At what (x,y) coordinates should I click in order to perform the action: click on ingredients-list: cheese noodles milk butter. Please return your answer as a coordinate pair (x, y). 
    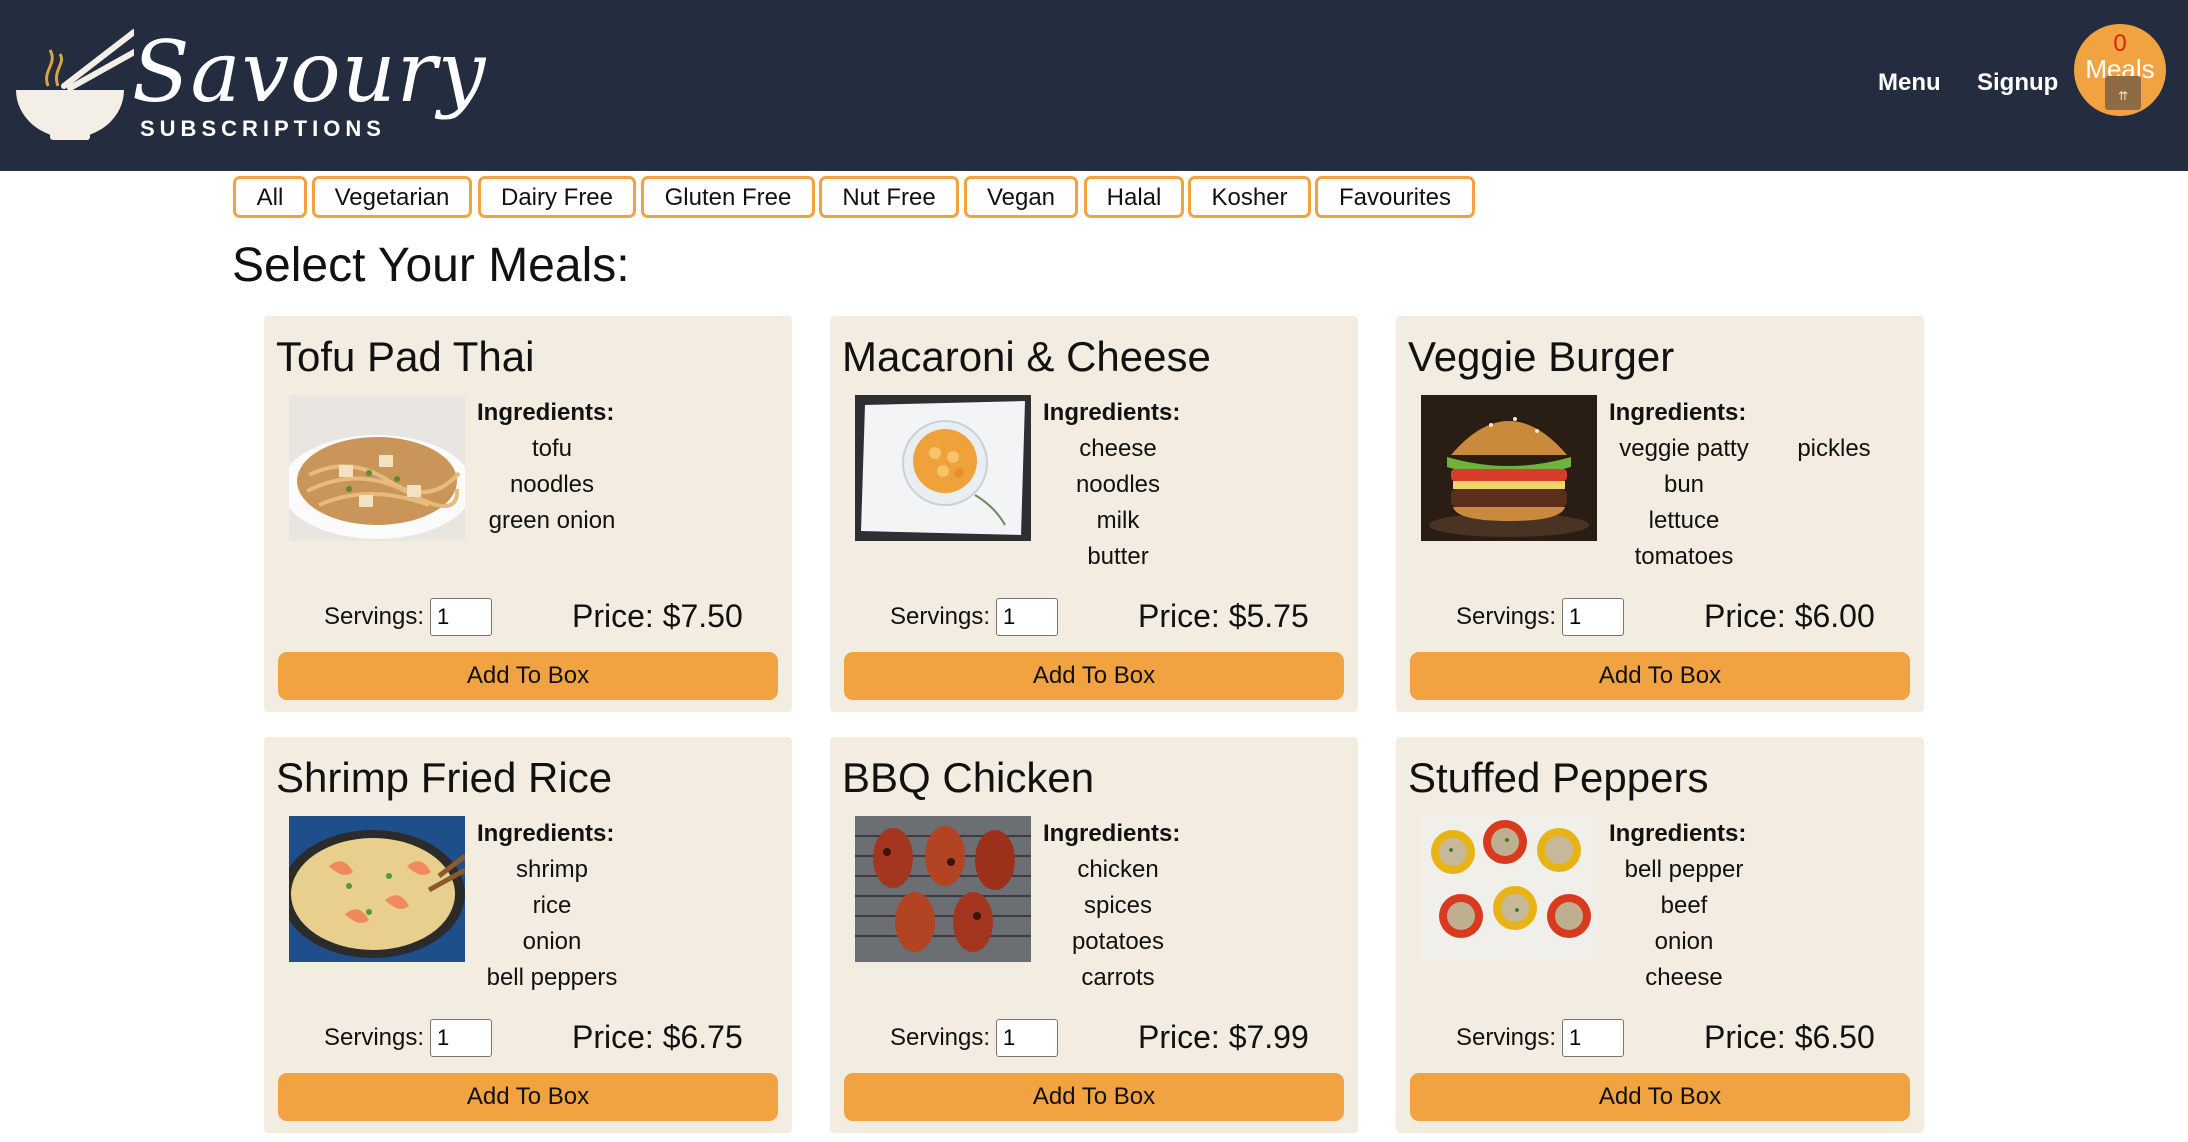
    Looking at the image, I should click on (1193, 509).